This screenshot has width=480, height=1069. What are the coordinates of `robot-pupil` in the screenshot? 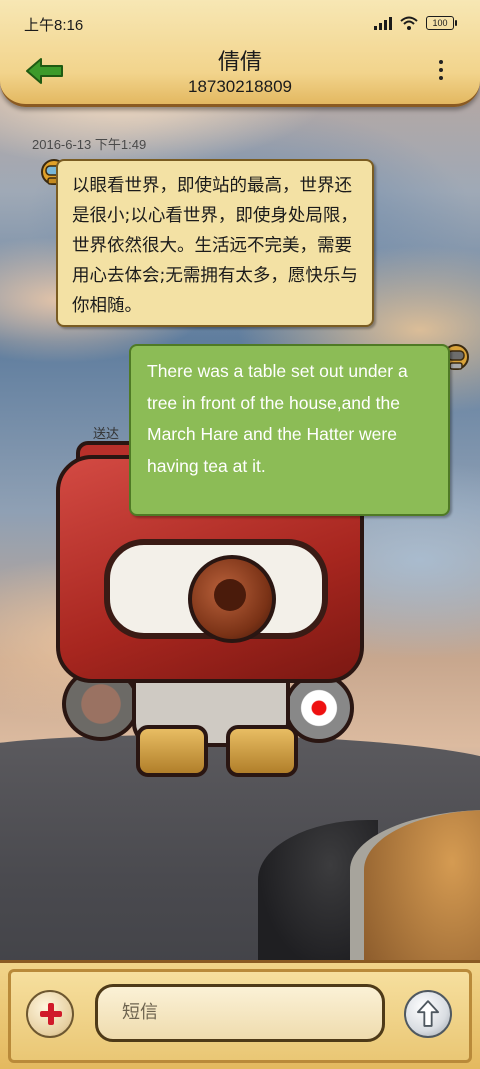 It's located at (230, 595).